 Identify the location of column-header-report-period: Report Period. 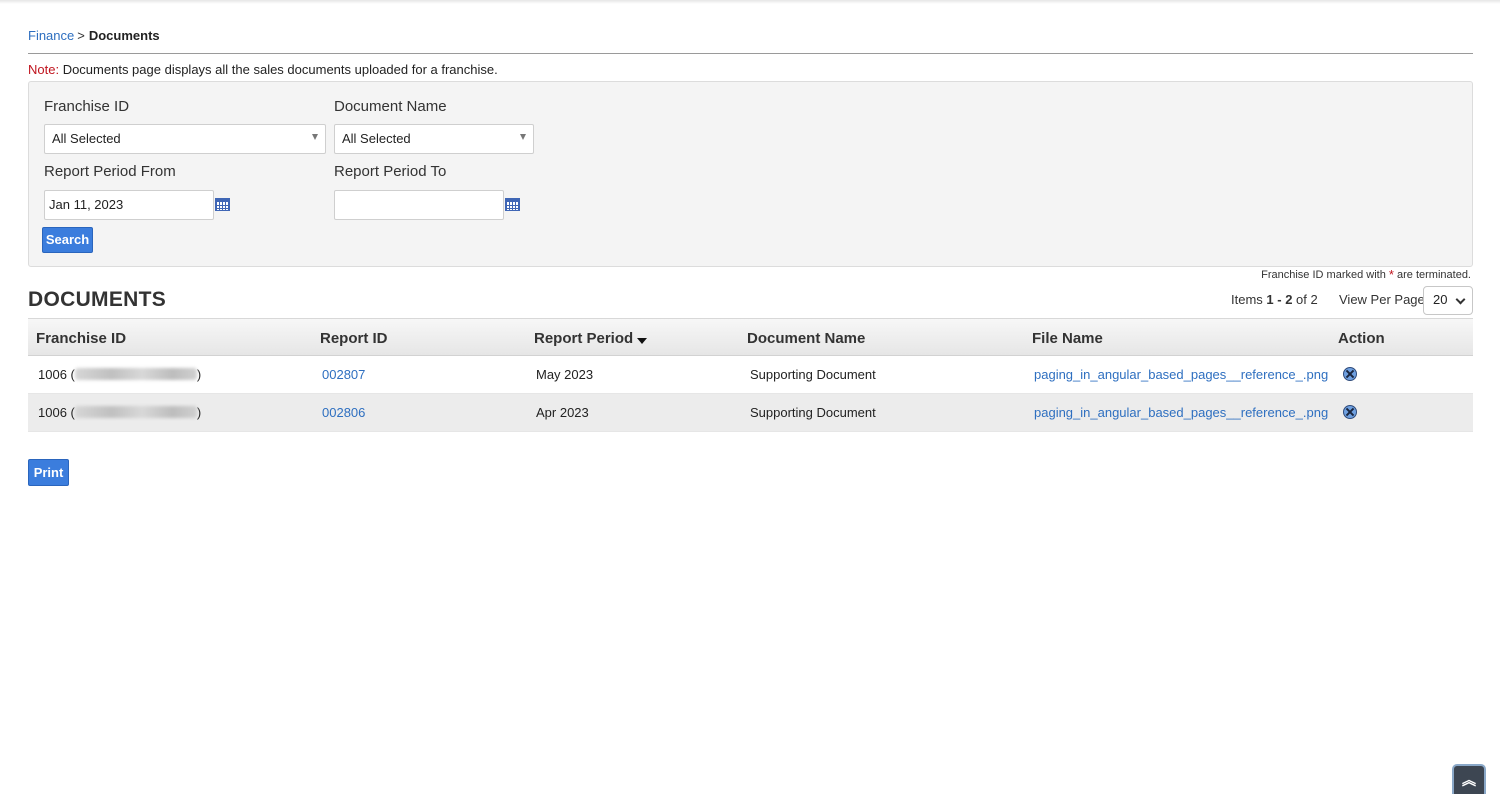
(591, 338).